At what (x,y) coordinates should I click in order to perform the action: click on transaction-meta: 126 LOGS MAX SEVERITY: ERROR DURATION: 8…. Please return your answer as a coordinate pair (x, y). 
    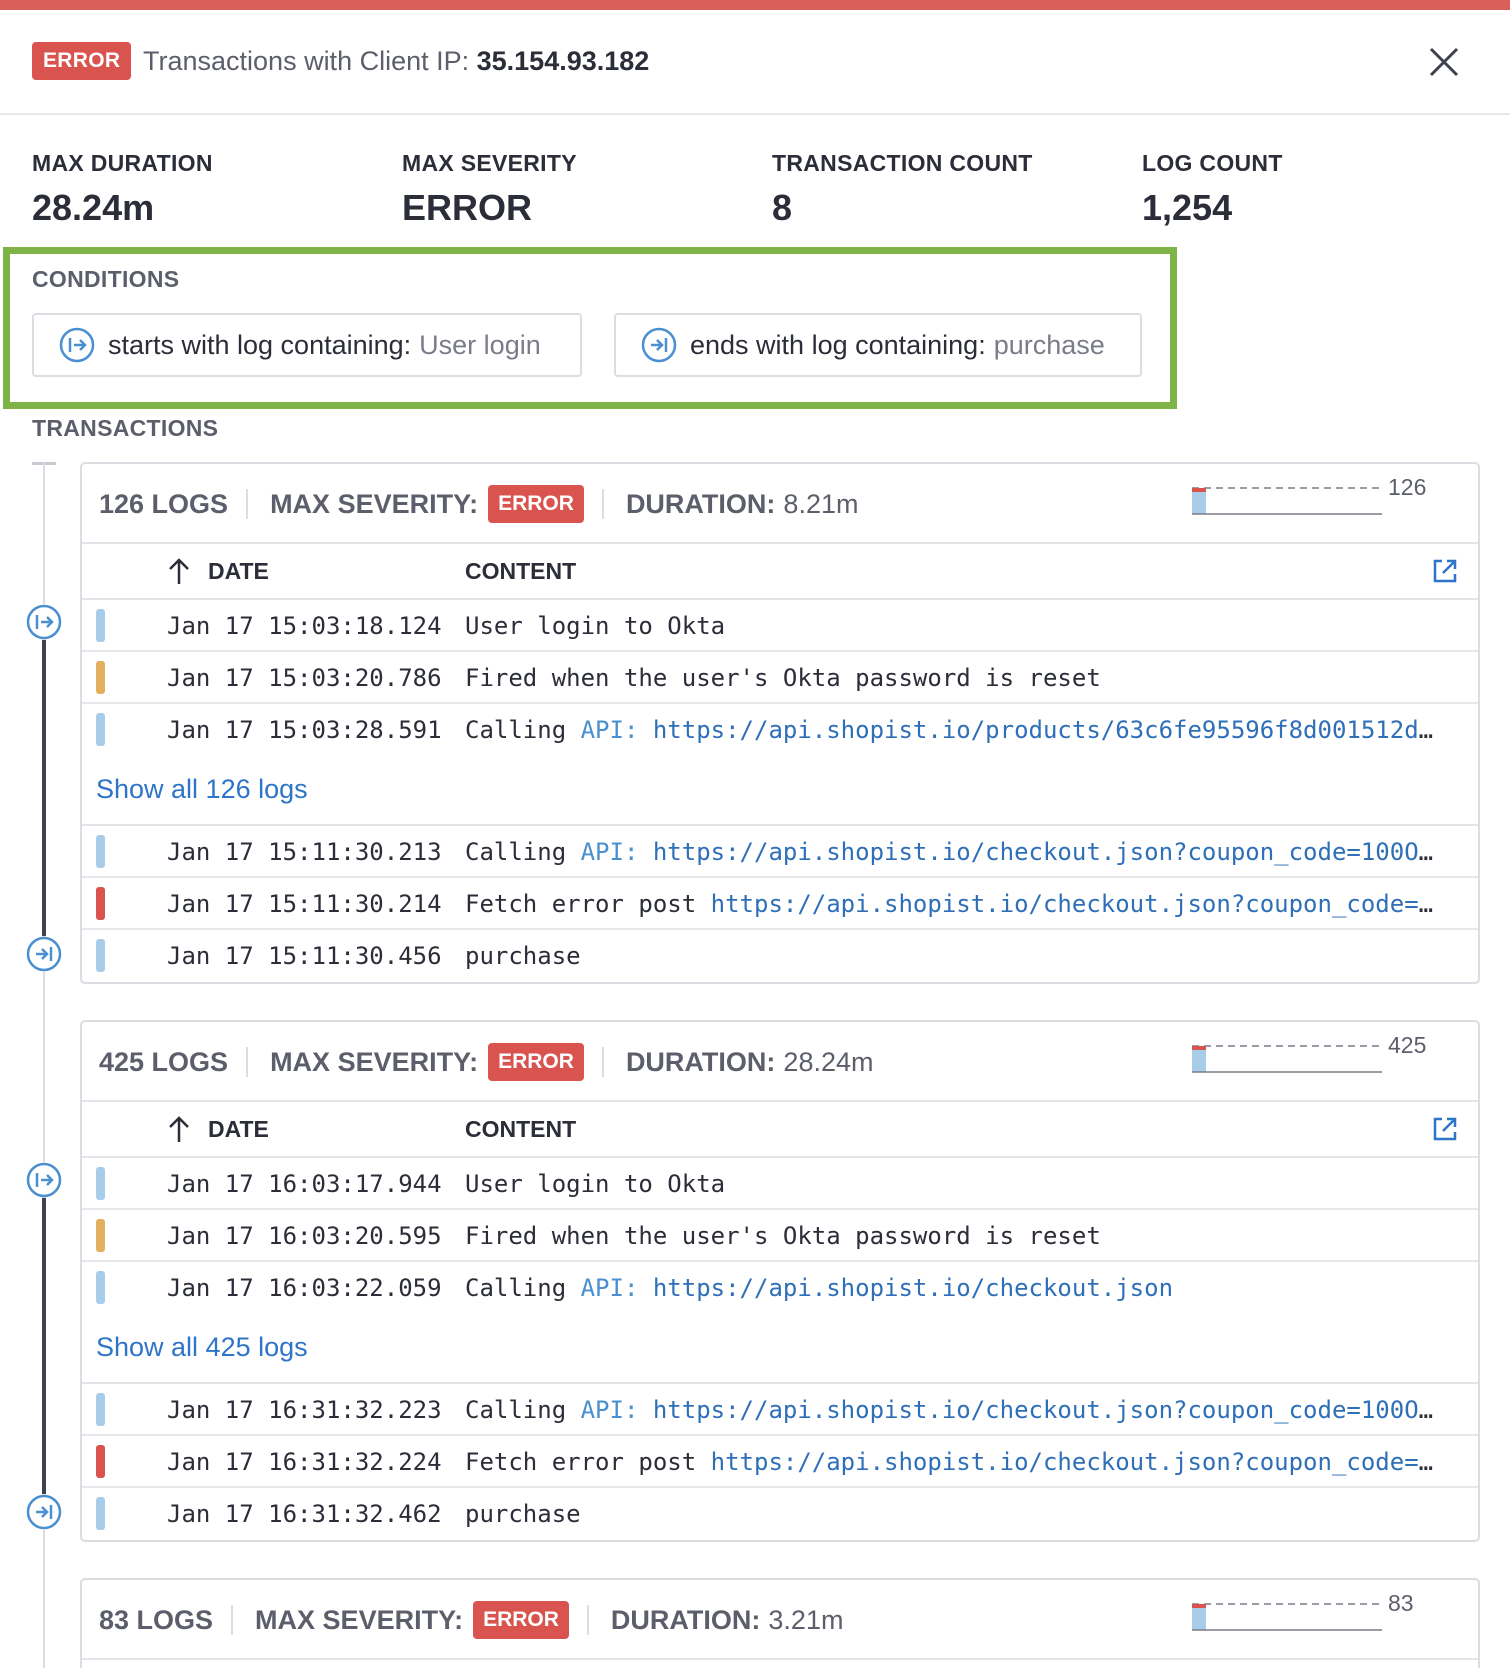
    Looking at the image, I should click on (478, 504).